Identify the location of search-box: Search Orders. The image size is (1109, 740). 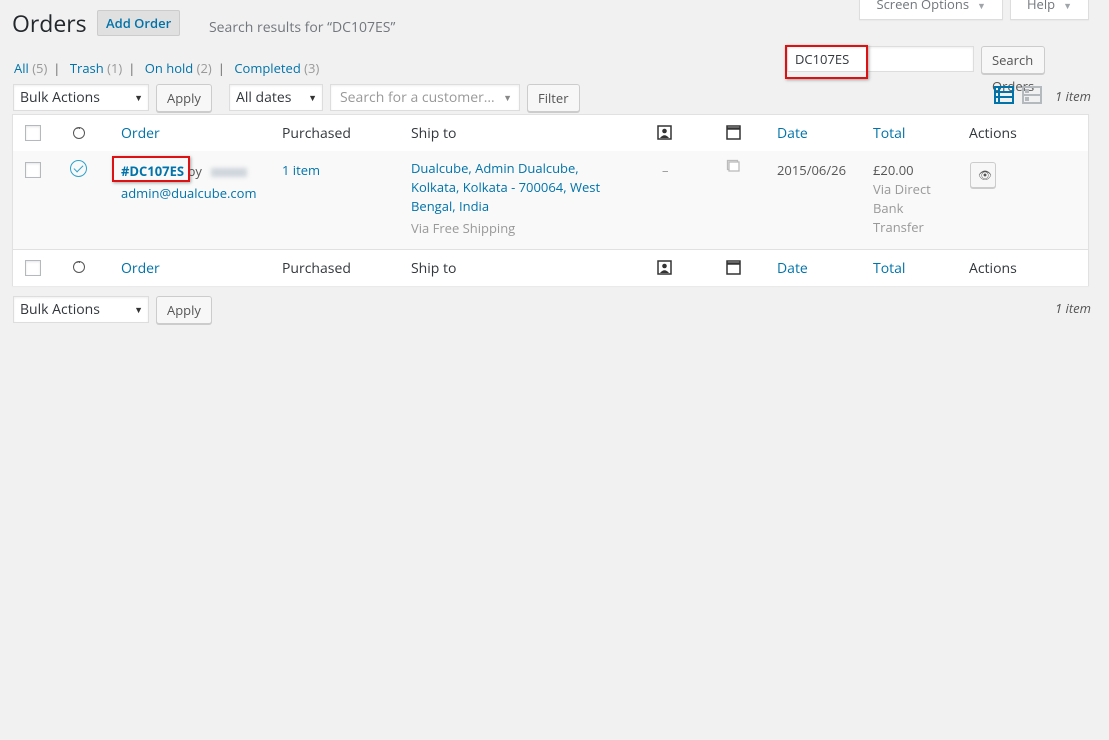
(916, 70).